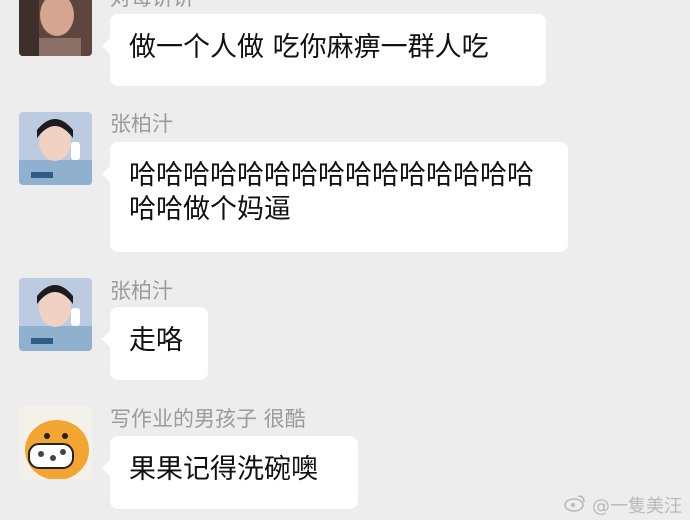 This screenshot has height=520, width=690. Describe the element at coordinates (575, 505) in the screenshot. I see `weibo-icon` at that location.